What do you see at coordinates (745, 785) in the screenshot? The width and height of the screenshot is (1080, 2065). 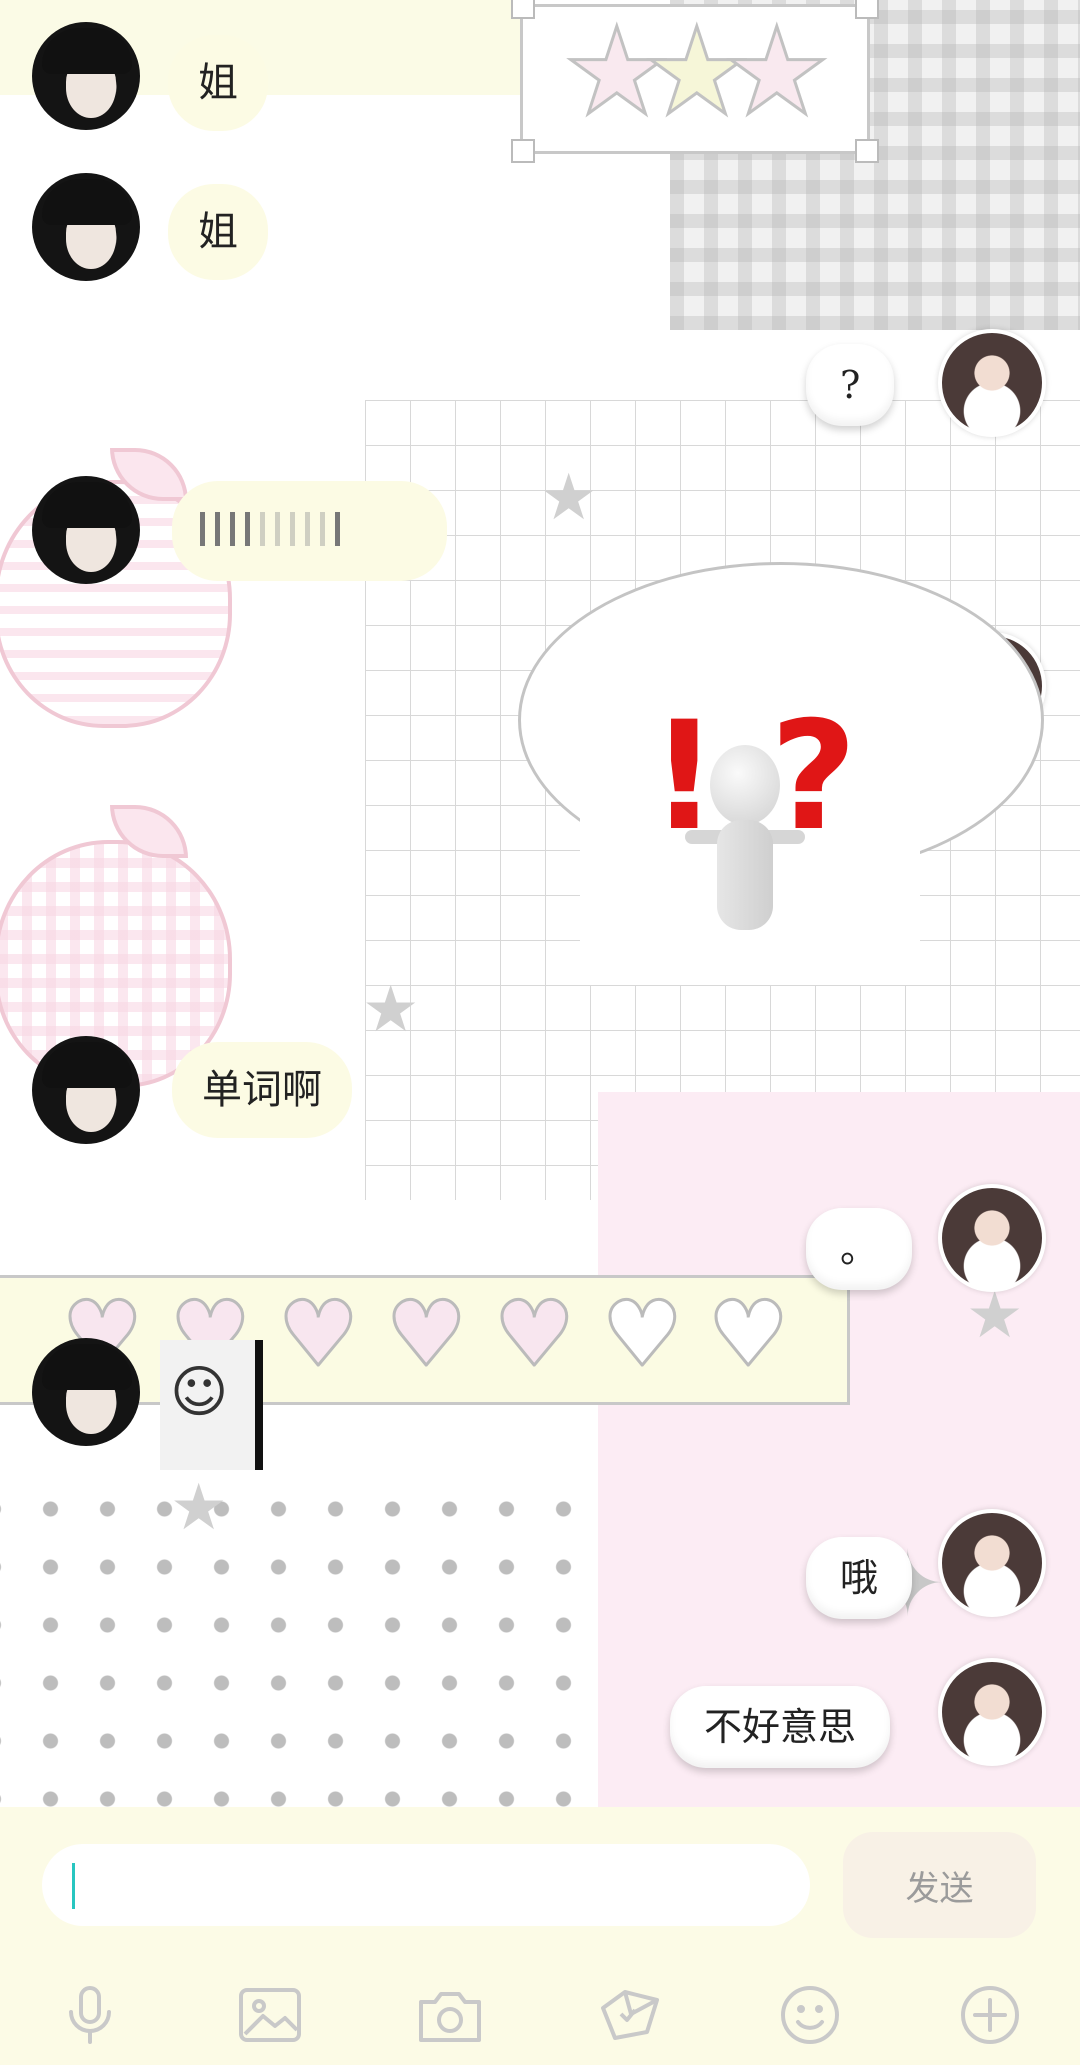 I see `figure-head` at bounding box center [745, 785].